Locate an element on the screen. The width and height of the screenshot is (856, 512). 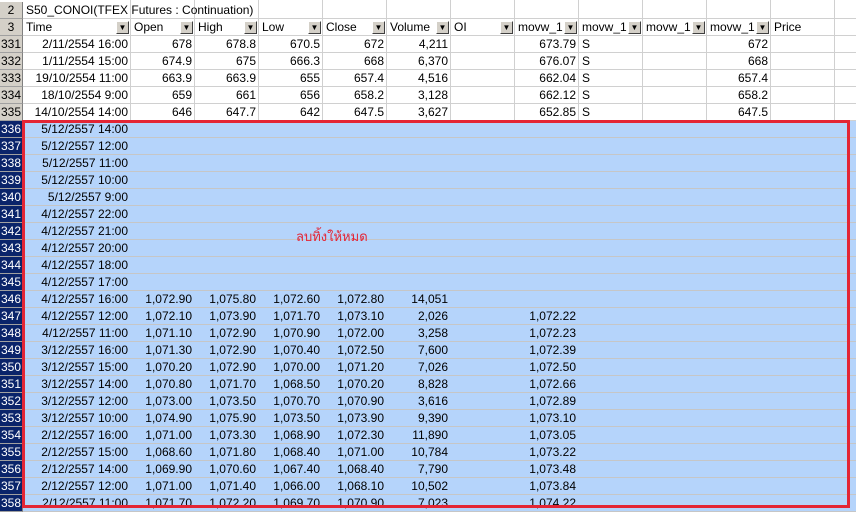
table-row: 4/12/2557 22:00 is located at coordinates (439, 214).